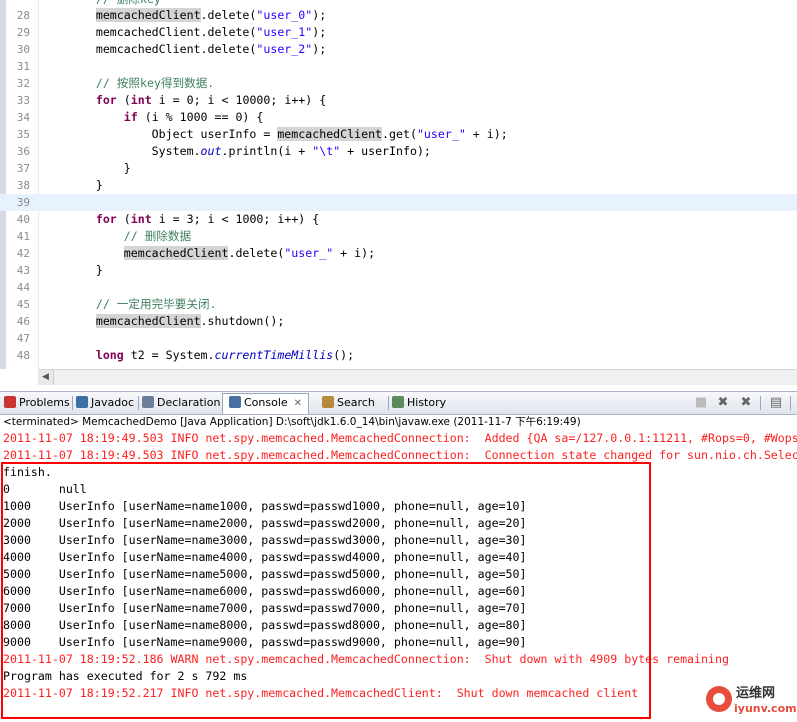  What do you see at coordinates (23, 321) in the screenshot?
I see `line-number: 46` at bounding box center [23, 321].